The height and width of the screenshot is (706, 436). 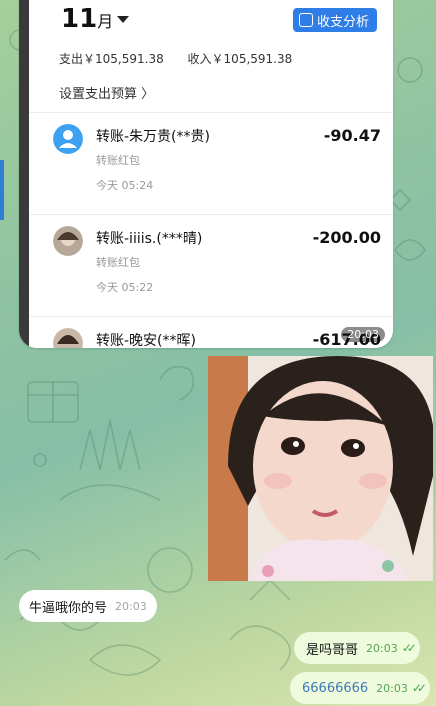 What do you see at coordinates (125, 287) in the screenshot?
I see `transaction-time: 今天 05:22` at bounding box center [125, 287].